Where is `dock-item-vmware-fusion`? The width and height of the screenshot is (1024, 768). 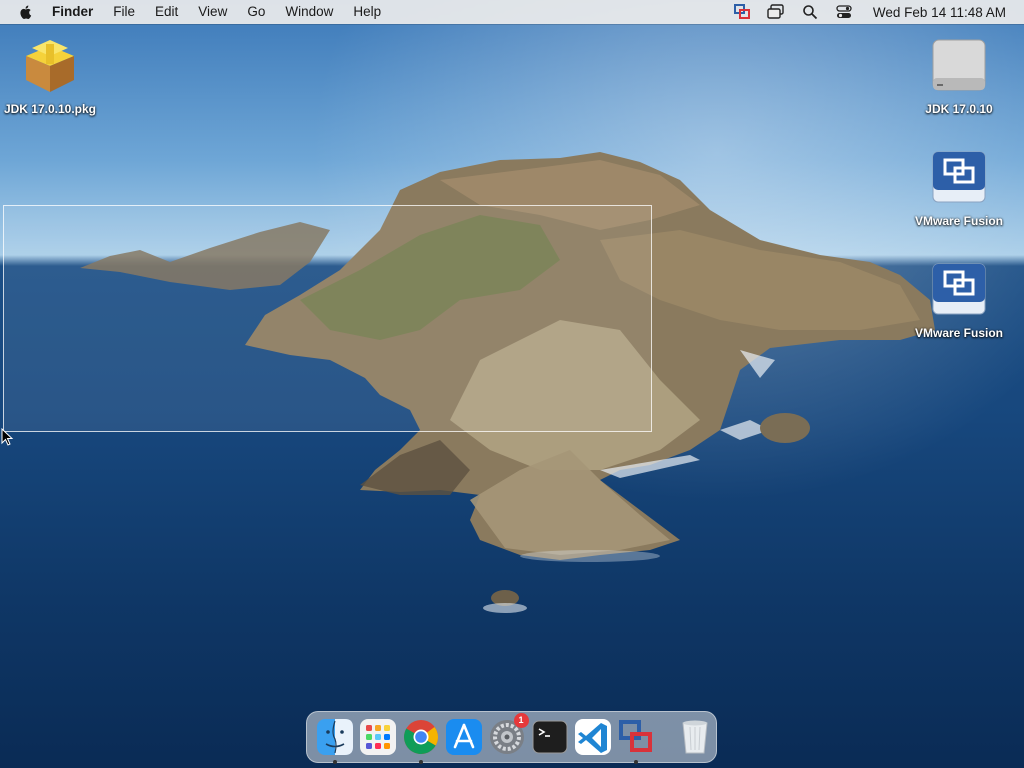 dock-item-vmware-fusion is located at coordinates (636, 740).